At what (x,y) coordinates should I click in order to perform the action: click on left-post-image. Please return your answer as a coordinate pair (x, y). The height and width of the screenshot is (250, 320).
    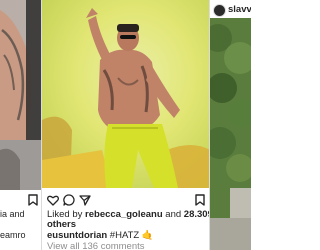
    Looking at the image, I should click on (21, 95).